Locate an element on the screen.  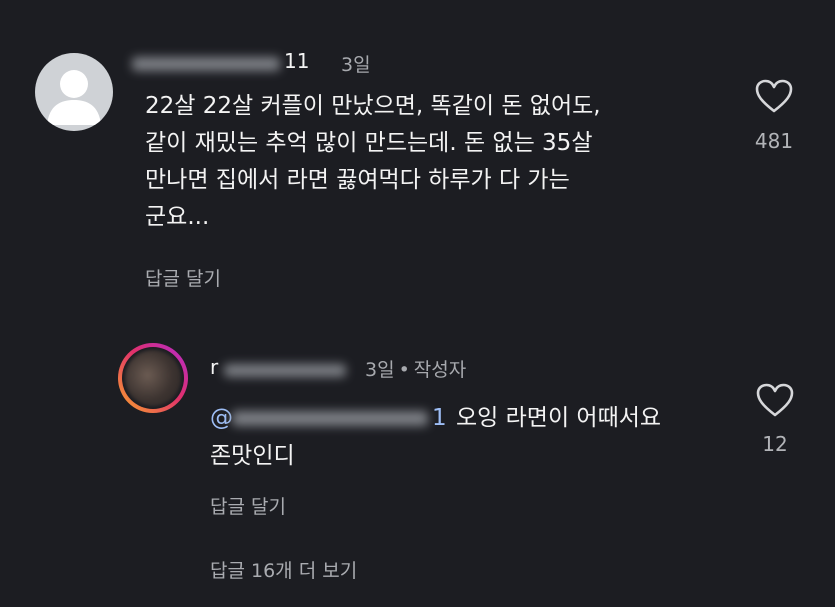
avatar is located at coordinates (74, 92).